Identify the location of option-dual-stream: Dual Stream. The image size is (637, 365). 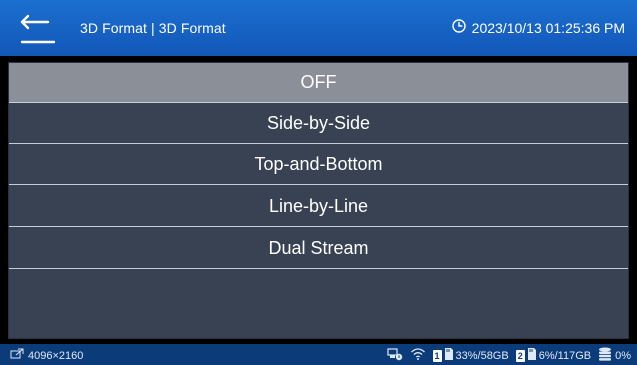
(318, 249).